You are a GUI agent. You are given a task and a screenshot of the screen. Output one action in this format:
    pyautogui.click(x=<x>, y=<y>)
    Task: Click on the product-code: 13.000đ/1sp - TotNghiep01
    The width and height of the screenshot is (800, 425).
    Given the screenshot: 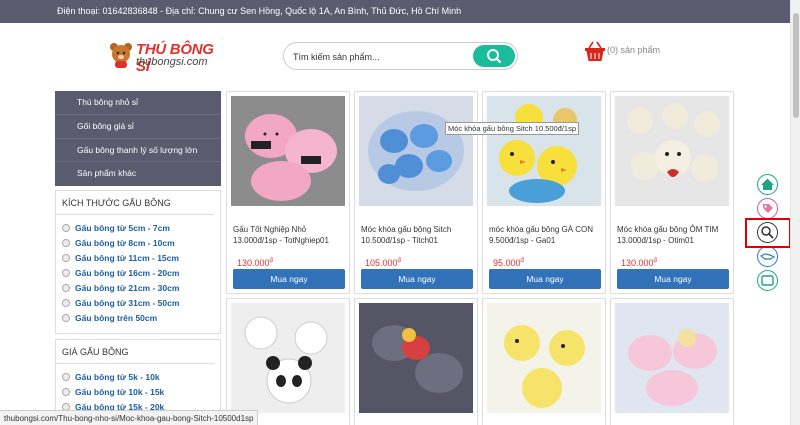 What is the action you would take?
    pyautogui.click(x=281, y=240)
    